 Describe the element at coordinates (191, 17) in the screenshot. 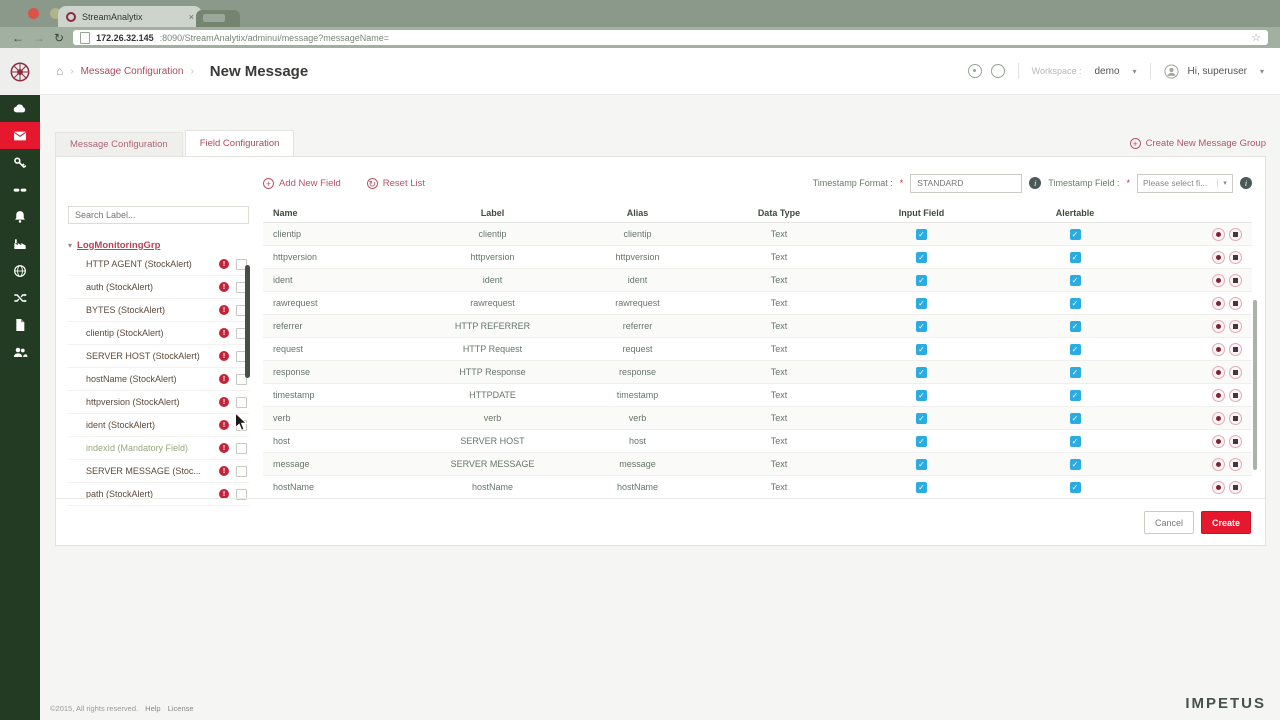

I see `close-tab-icon: ×` at that location.